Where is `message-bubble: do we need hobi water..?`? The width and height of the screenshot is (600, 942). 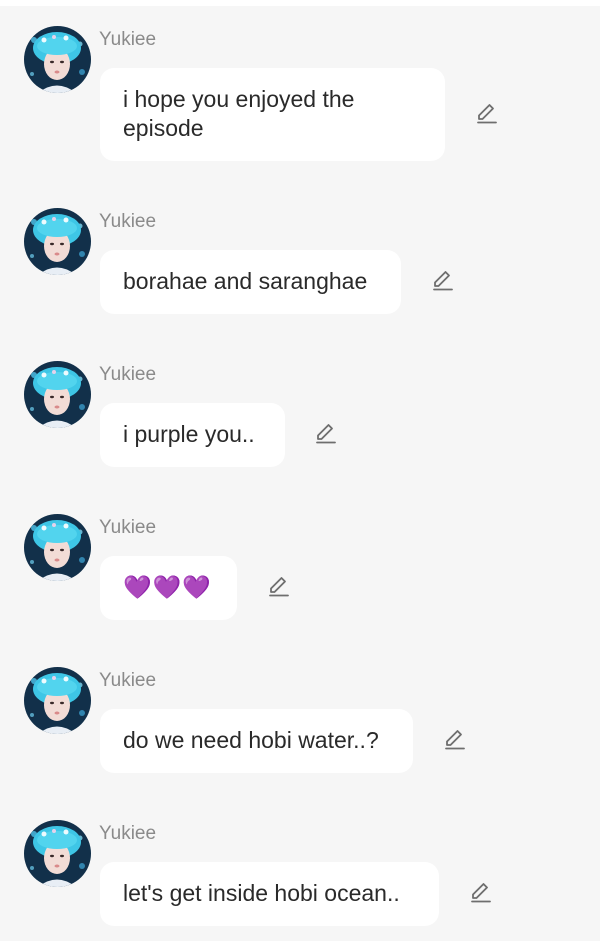
message-bubble: do we need hobi water..? is located at coordinates (256, 741).